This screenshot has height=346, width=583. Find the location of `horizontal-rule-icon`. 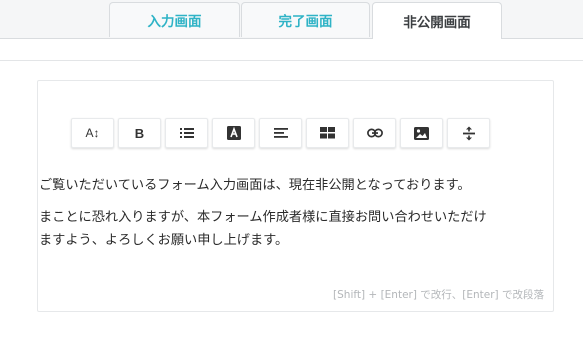

horizontal-rule-icon is located at coordinates (468, 133).